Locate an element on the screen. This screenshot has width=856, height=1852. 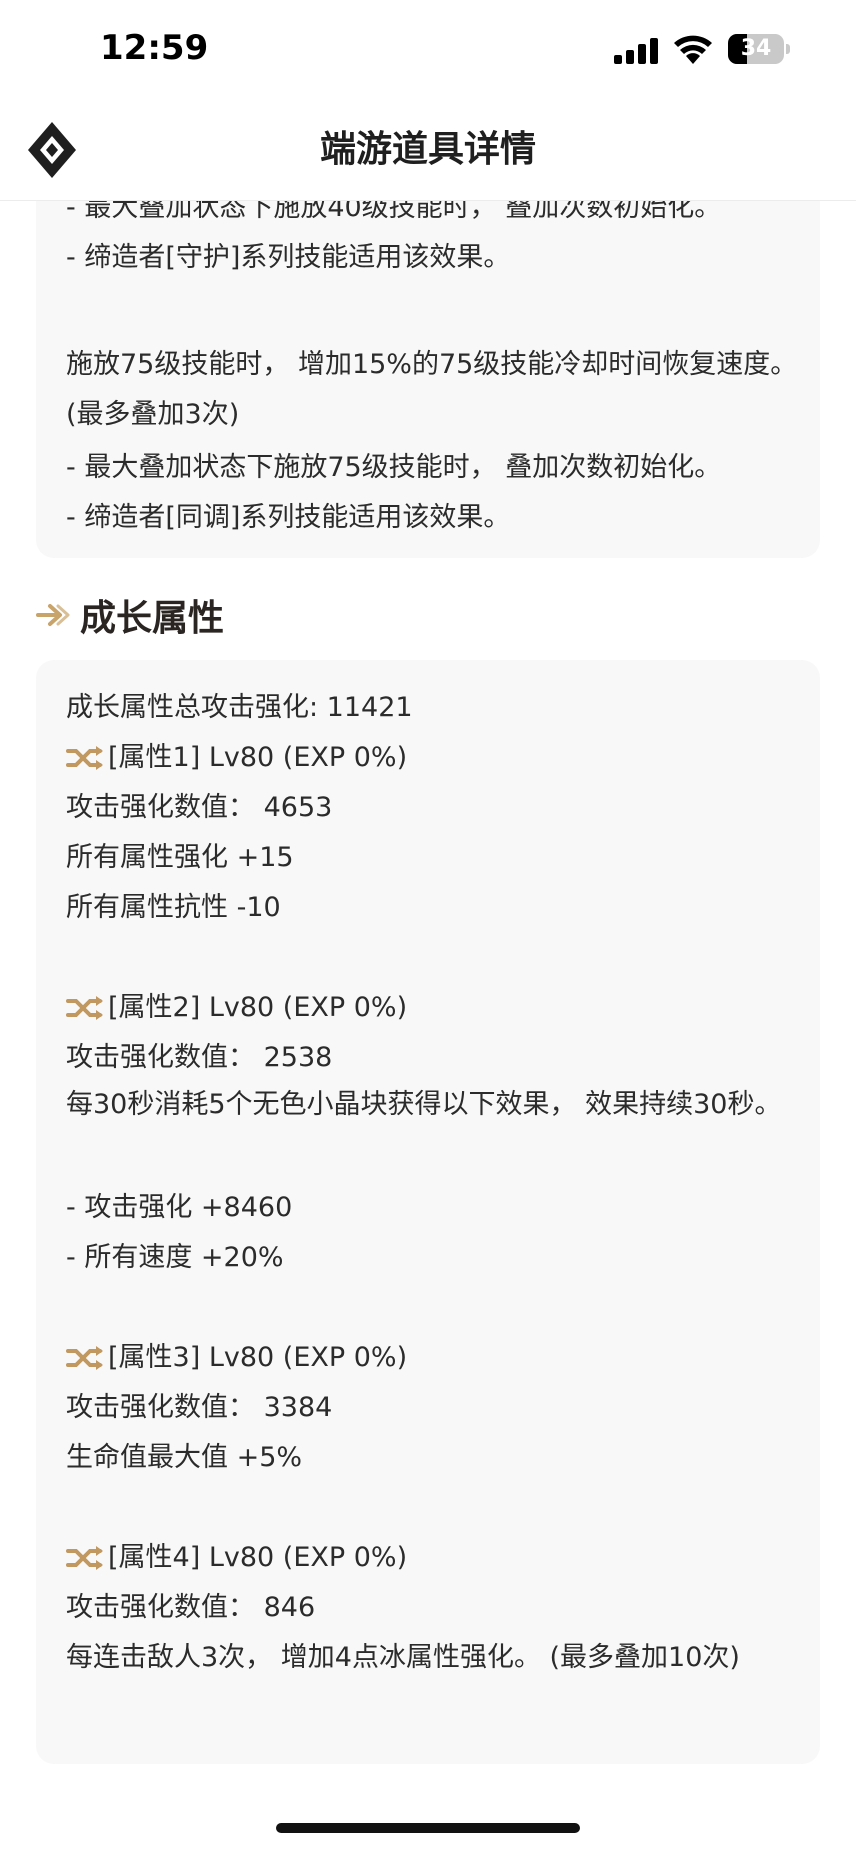
double-arrow-icon is located at coordinates (53, 615).